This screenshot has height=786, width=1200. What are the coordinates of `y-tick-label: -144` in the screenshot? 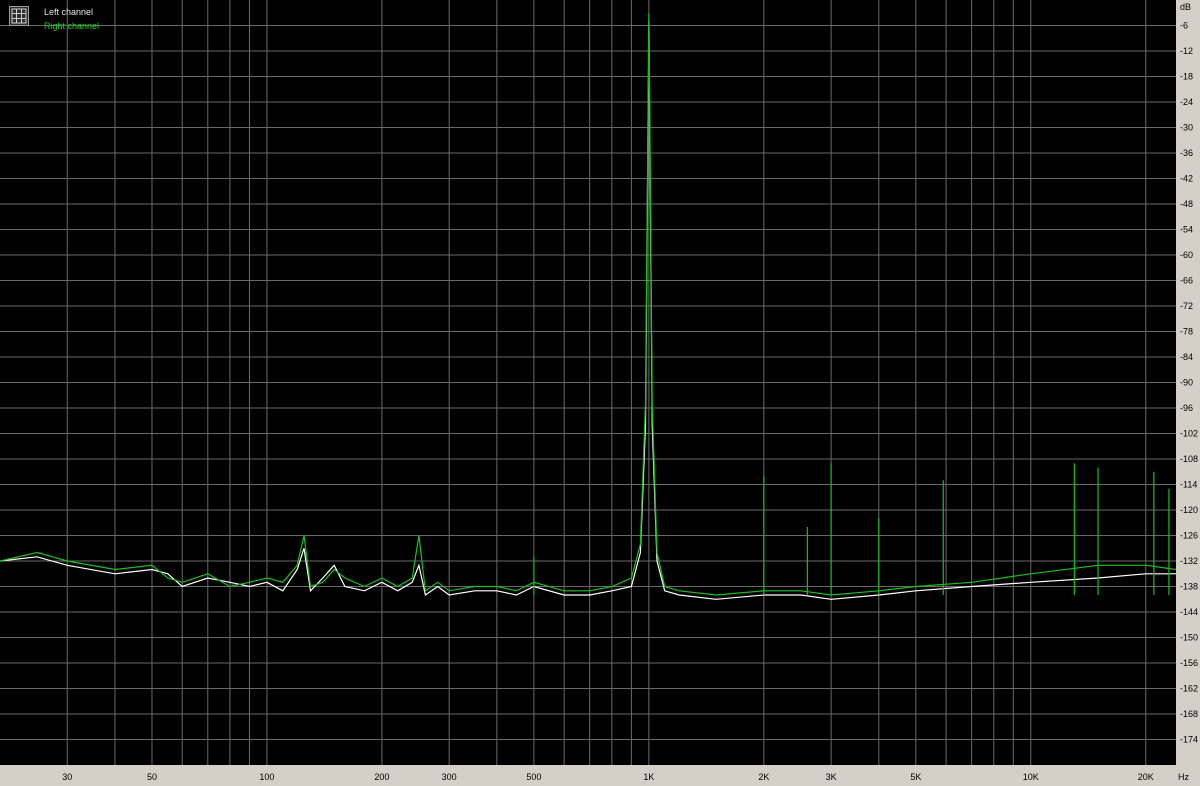 It's located at (1189, 612).